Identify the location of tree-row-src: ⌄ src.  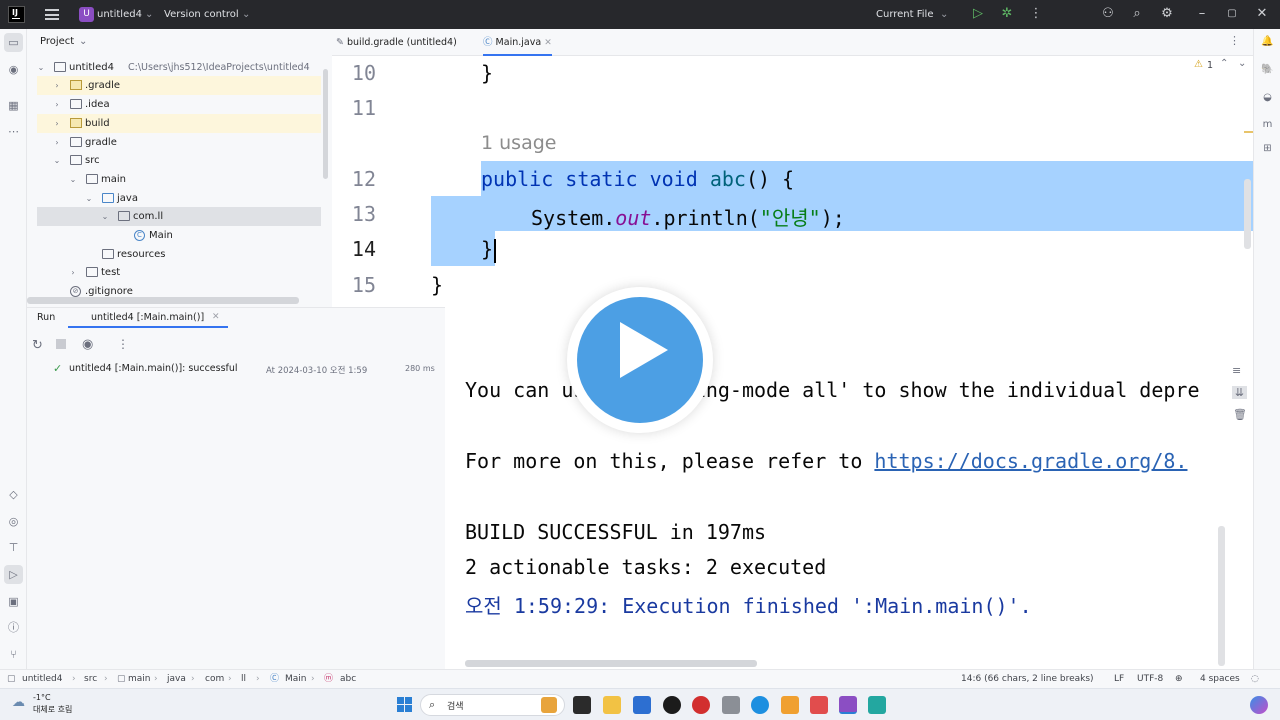
(179, 160).